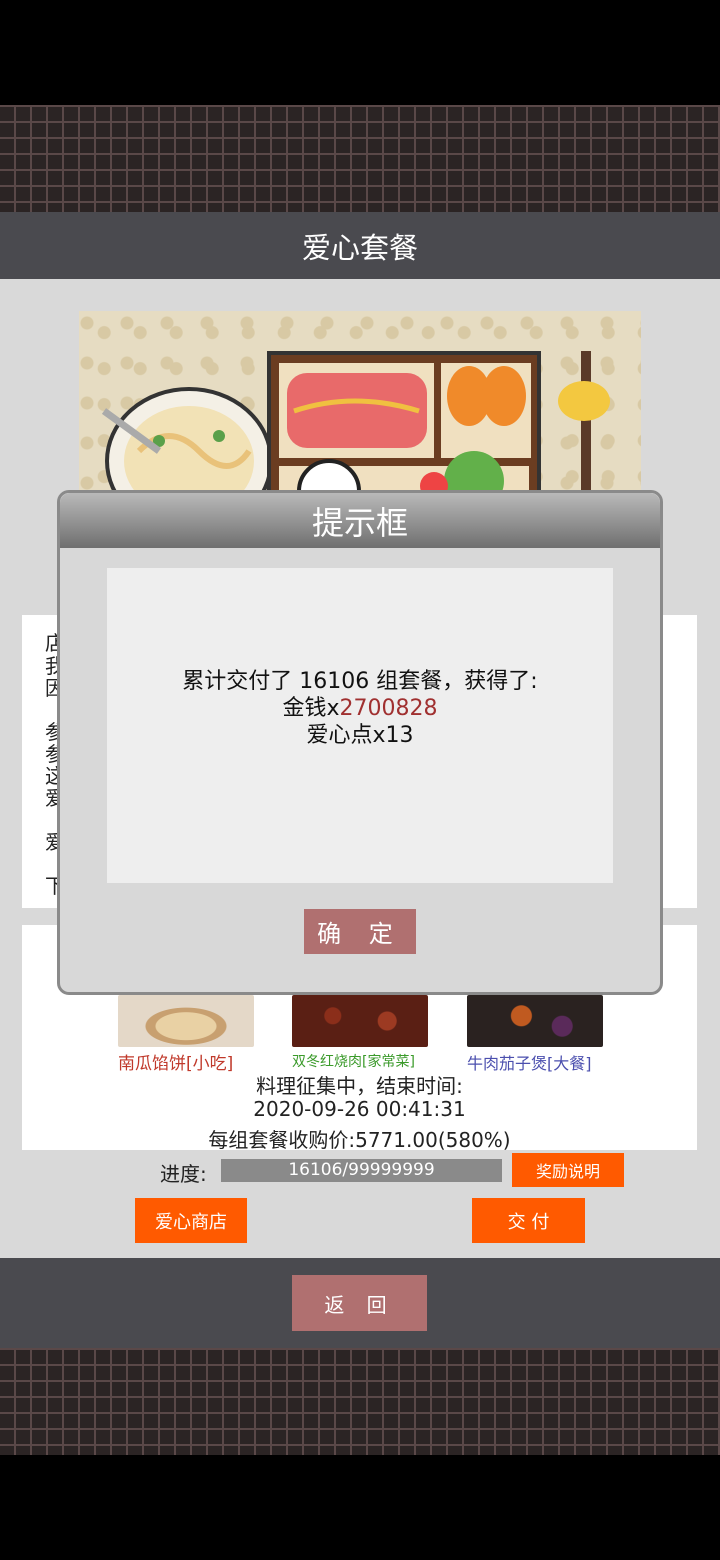 This screenshot has height=1560, width=720. Describe the element at coordinates (360, 931) in the screenshot. I see `confirm-button: 确 定` at that location.